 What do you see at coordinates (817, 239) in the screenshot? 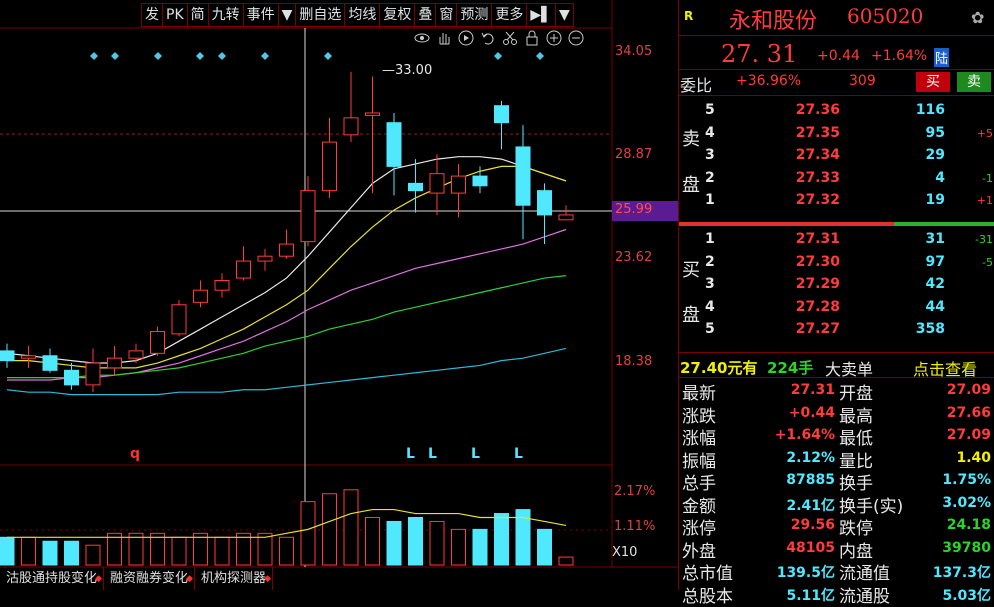
I see `bid-price: 27.31` at bounding box center [817, 239].